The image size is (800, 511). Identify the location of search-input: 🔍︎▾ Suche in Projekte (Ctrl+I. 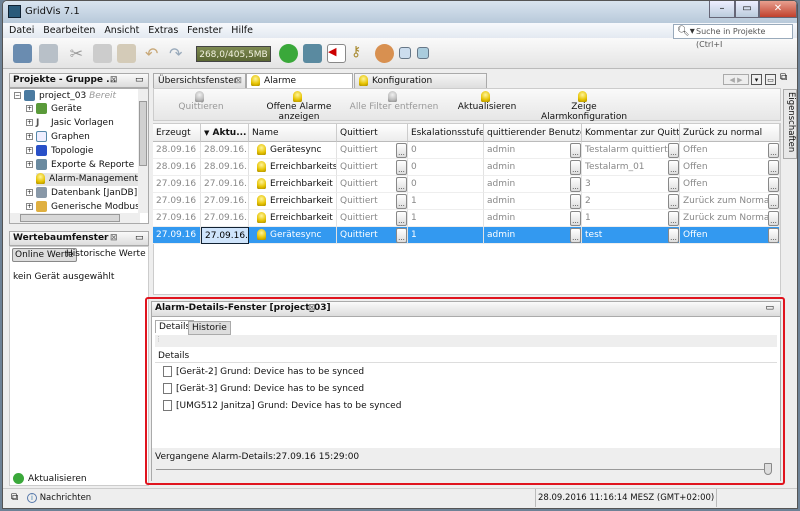
(733, 36).